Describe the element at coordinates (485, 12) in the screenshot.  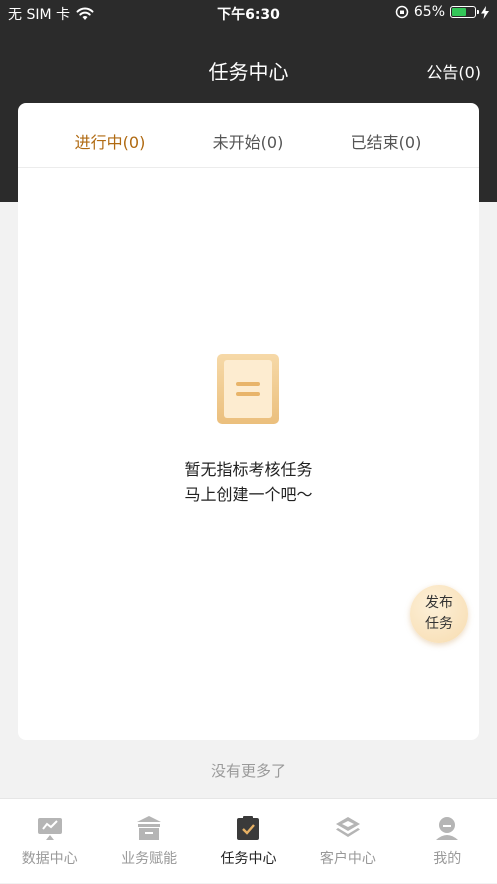
I see `charging-bolt-icon` at that location.